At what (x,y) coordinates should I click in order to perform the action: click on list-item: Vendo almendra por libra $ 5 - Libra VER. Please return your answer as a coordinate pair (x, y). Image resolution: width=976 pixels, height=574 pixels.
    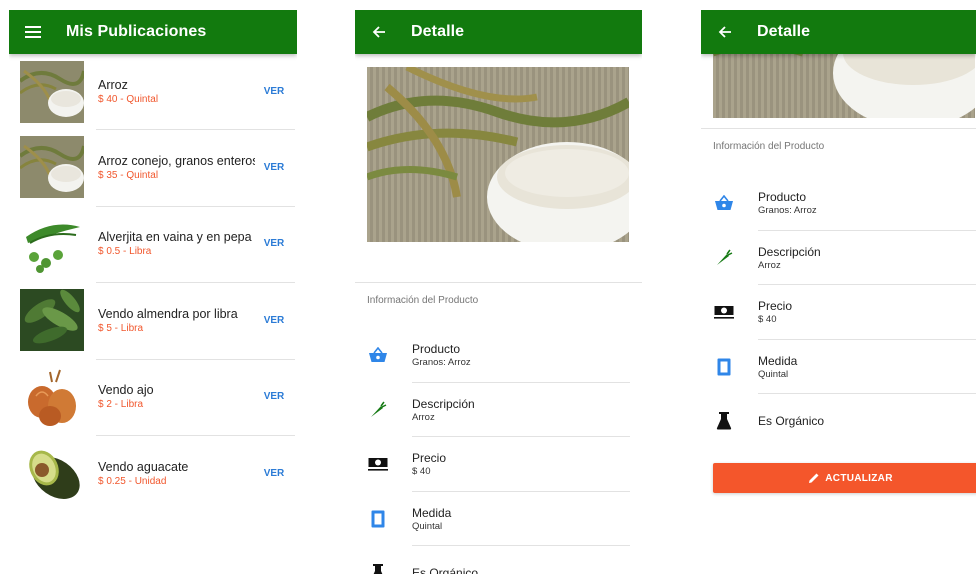
    Looking at the image, I should click on (153, 320).